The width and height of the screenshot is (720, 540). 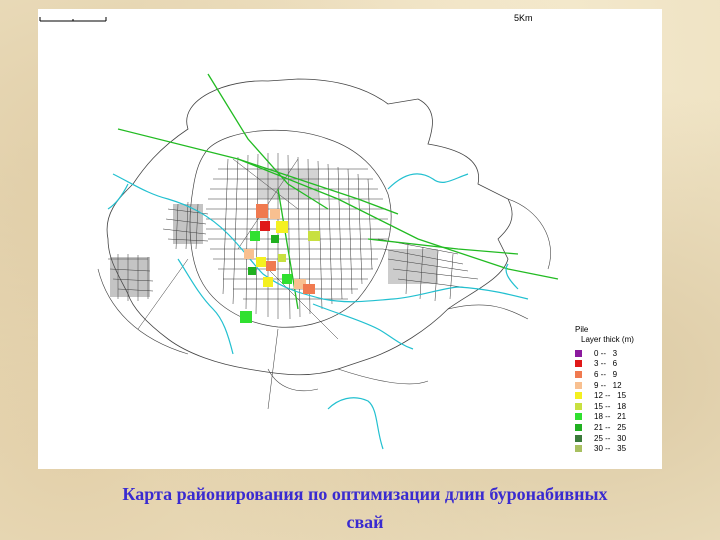 I want to click on cell-12-15c, so click(x=268, y=282).